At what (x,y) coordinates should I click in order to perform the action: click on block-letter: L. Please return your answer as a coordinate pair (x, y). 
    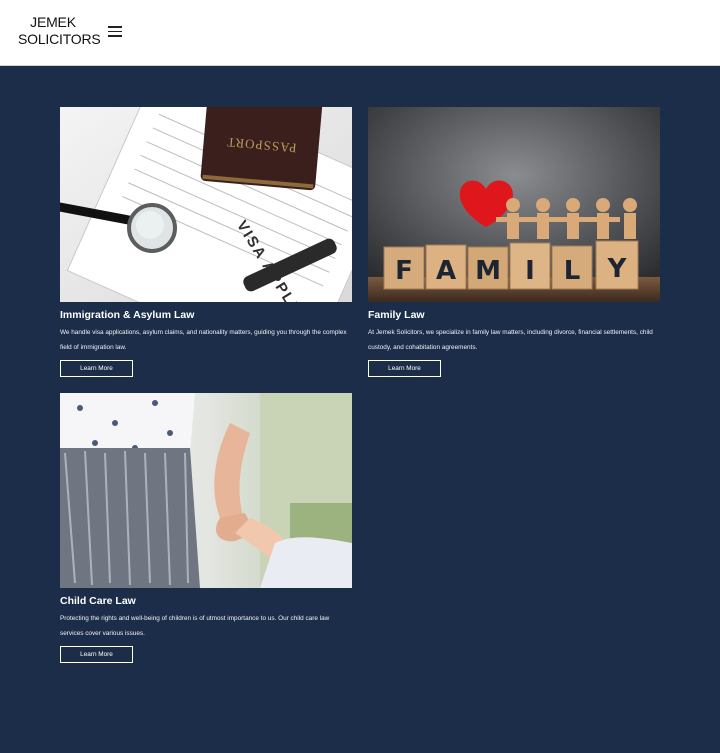
    Looking at the image, I should click on (572, 271).